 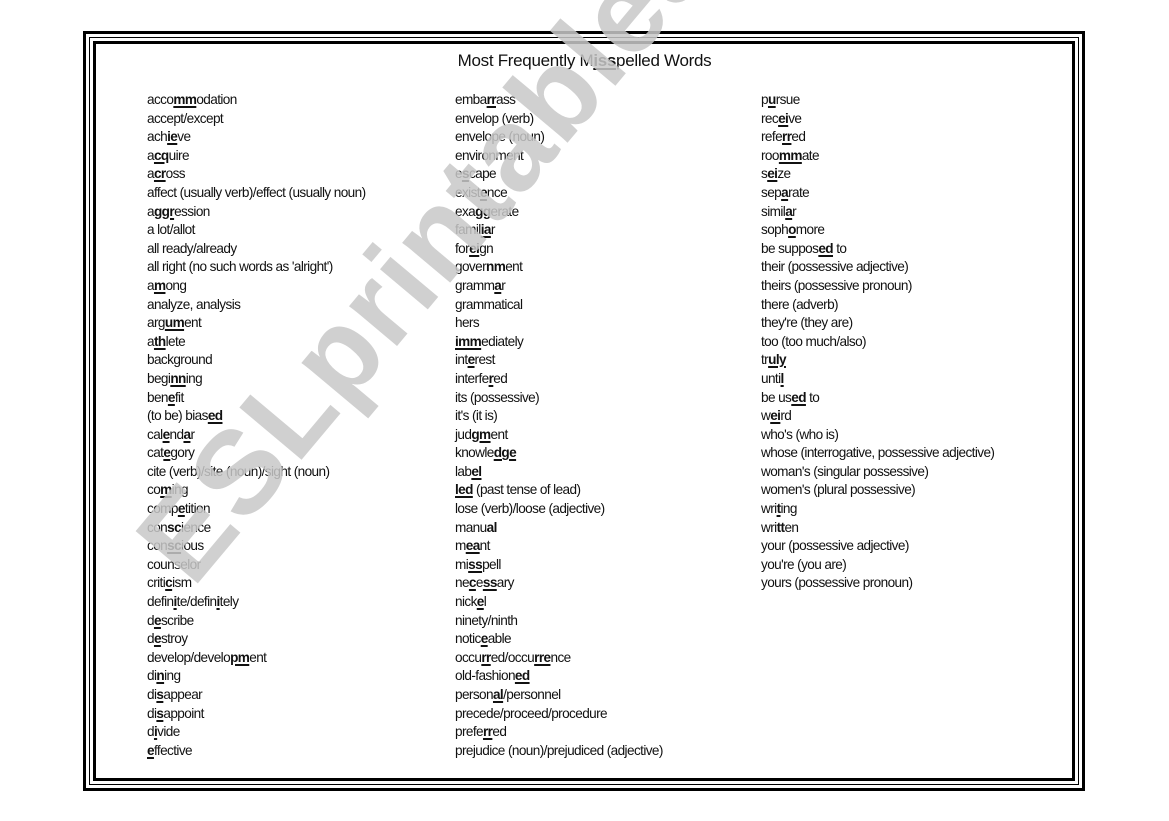 What do you see at coordinates (485, 546) in the screenshot?
I see `word-text: nt` at bounding box center [485, 546].